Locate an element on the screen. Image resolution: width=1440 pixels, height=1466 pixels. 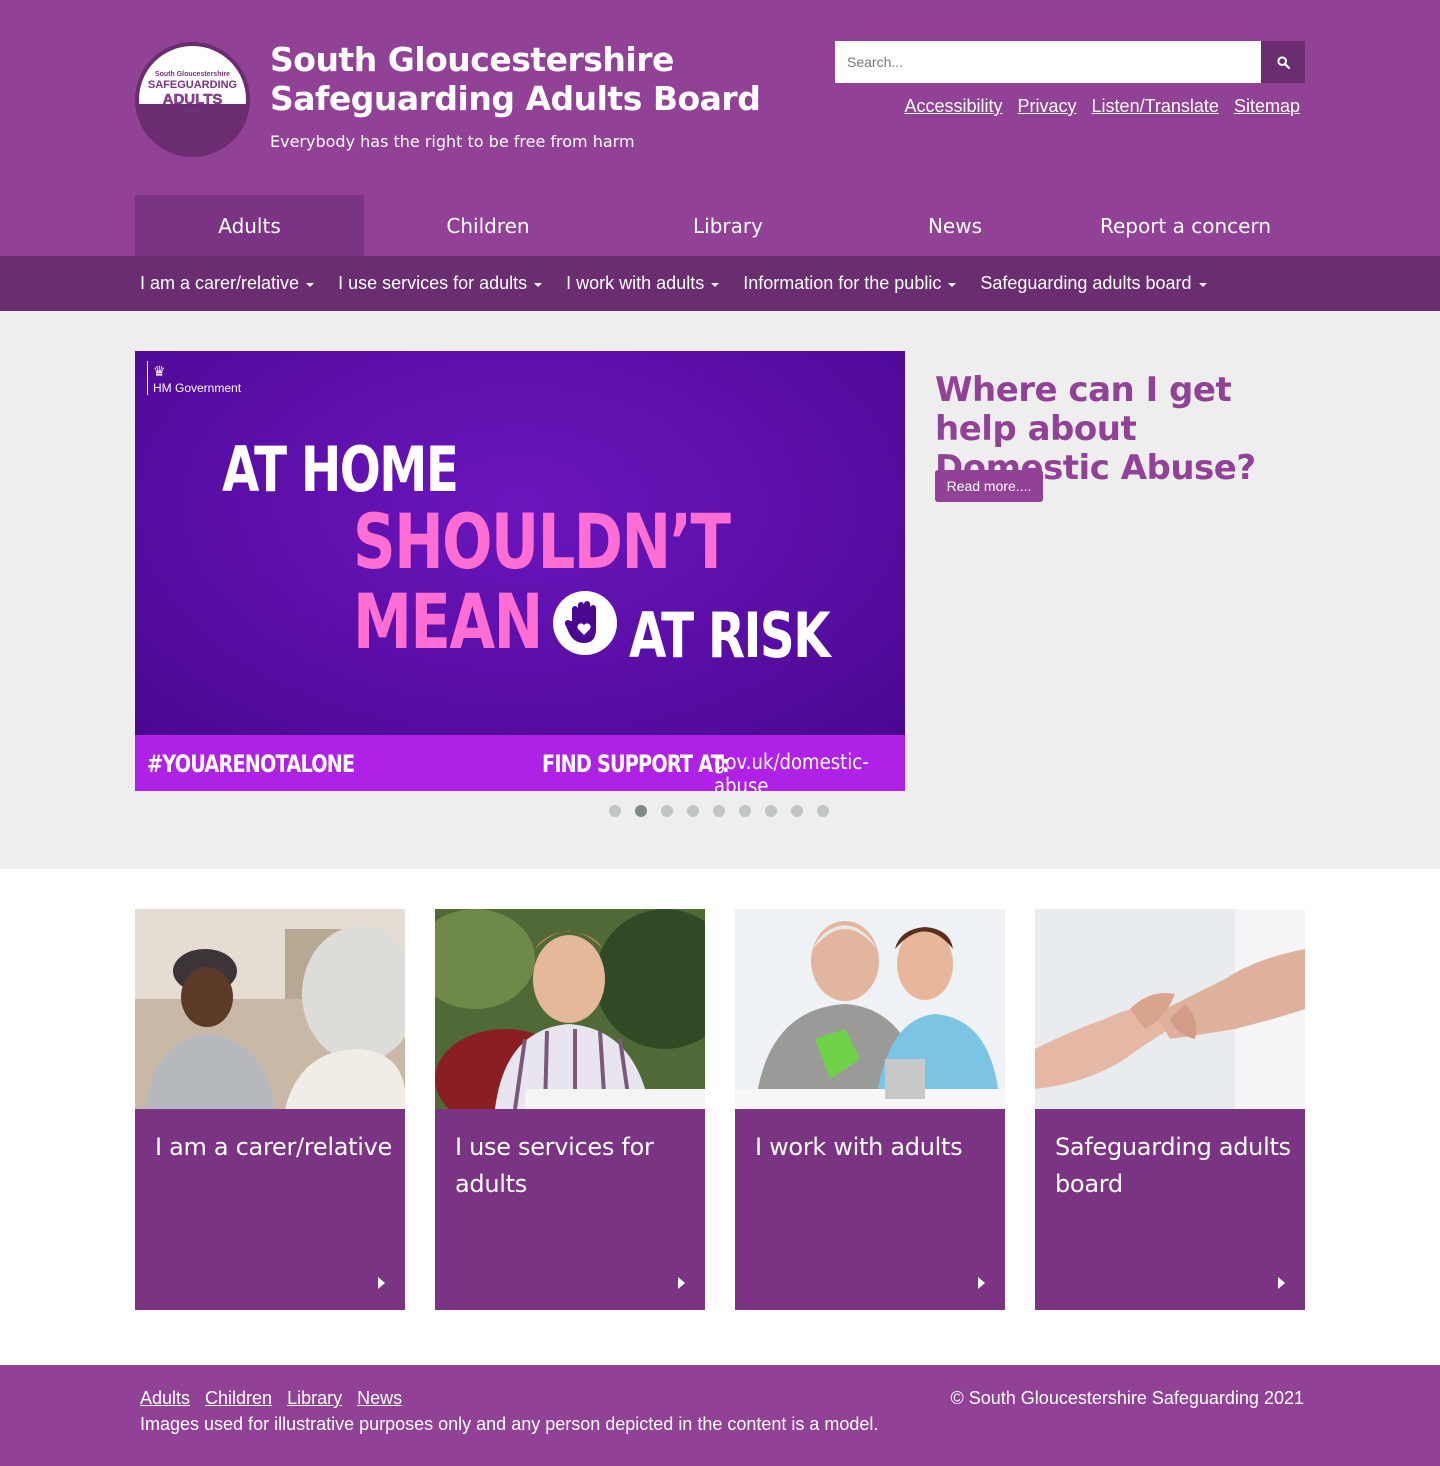
card-title: I work with adults is located at coordinates (859, 1147).